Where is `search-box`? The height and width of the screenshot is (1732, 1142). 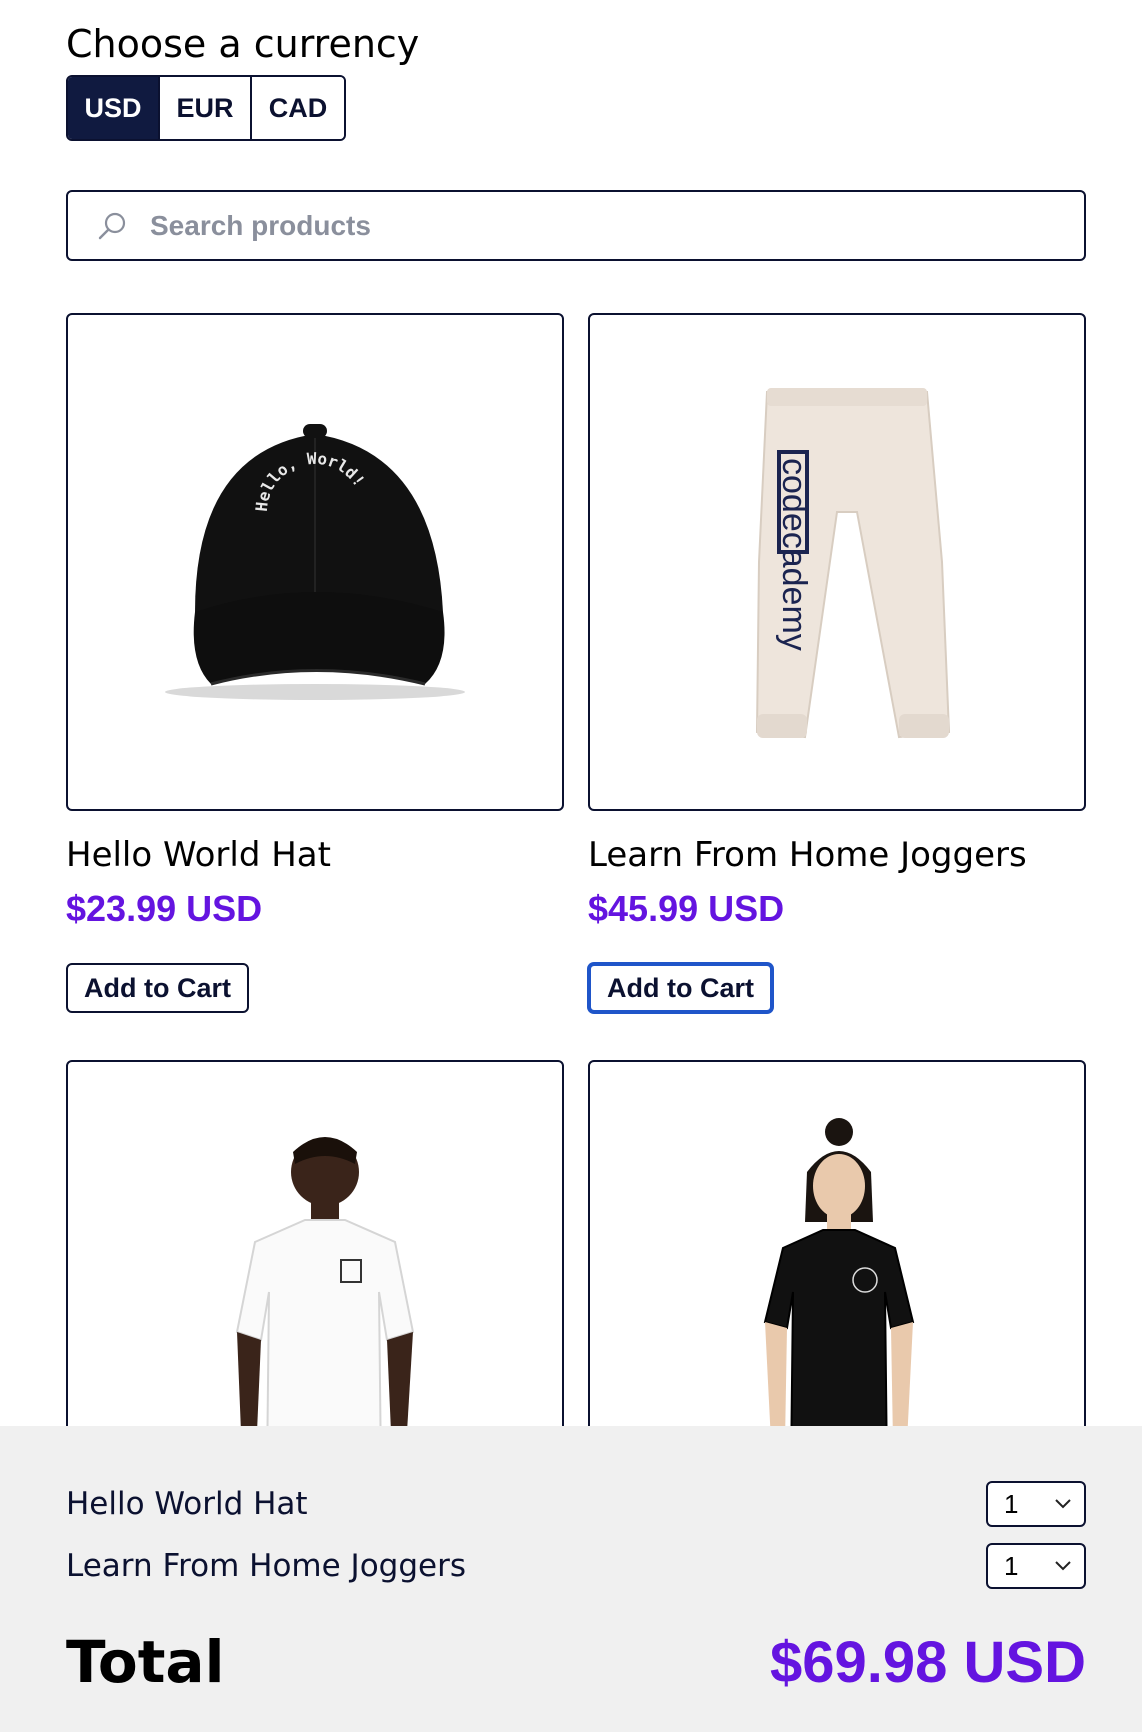 search-box is located at coordinates (576, 225).